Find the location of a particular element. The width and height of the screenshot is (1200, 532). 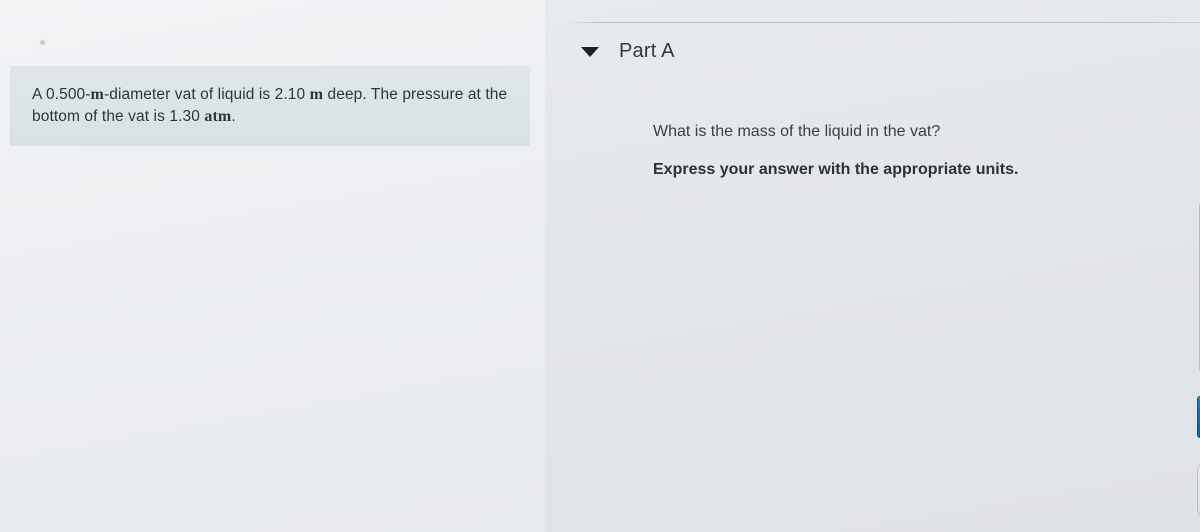

problem-unit-meter-2: m is located at coordinates (316, 94).